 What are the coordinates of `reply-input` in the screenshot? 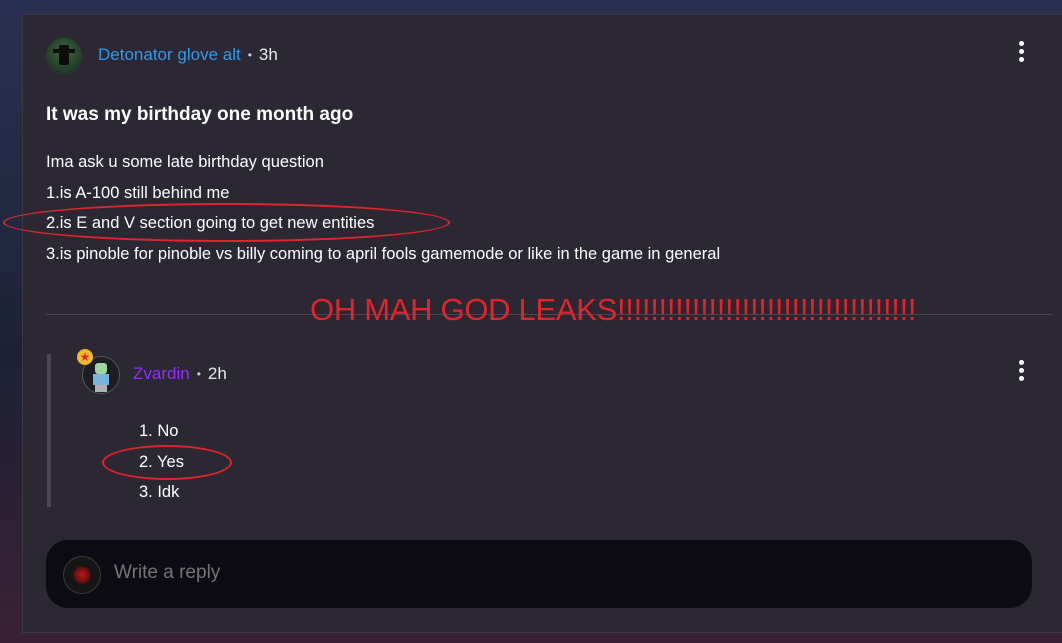 It's located at (236, 573).